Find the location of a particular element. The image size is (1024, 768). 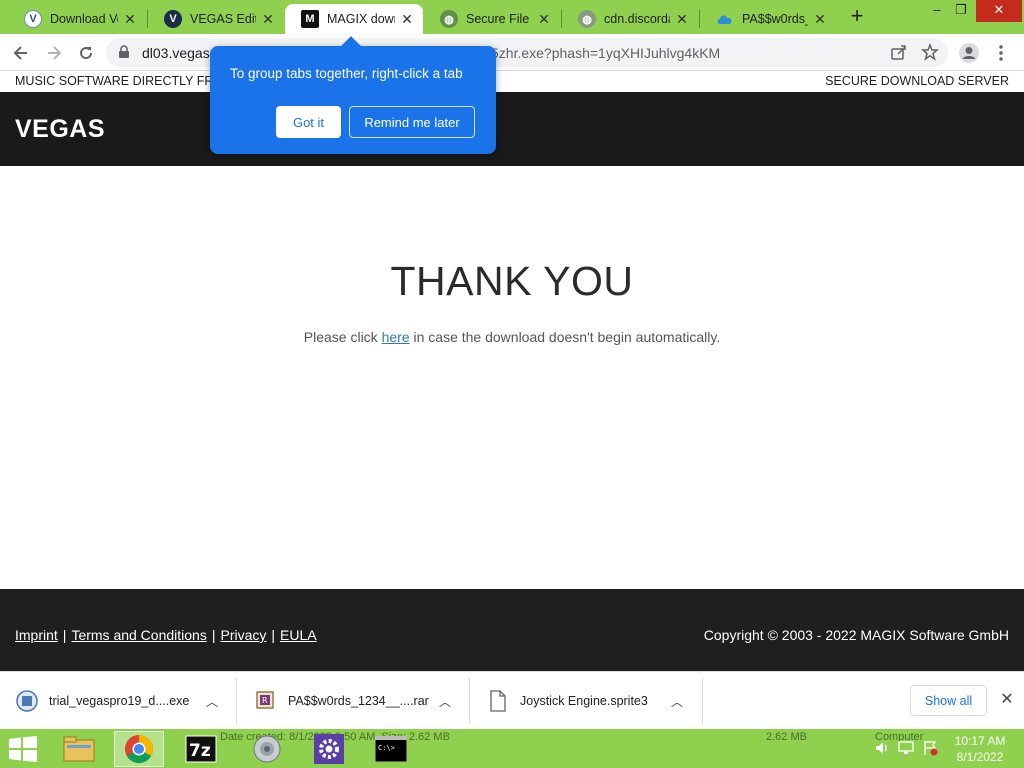

taskbar-settings-app is located at coordinates (329, 749).